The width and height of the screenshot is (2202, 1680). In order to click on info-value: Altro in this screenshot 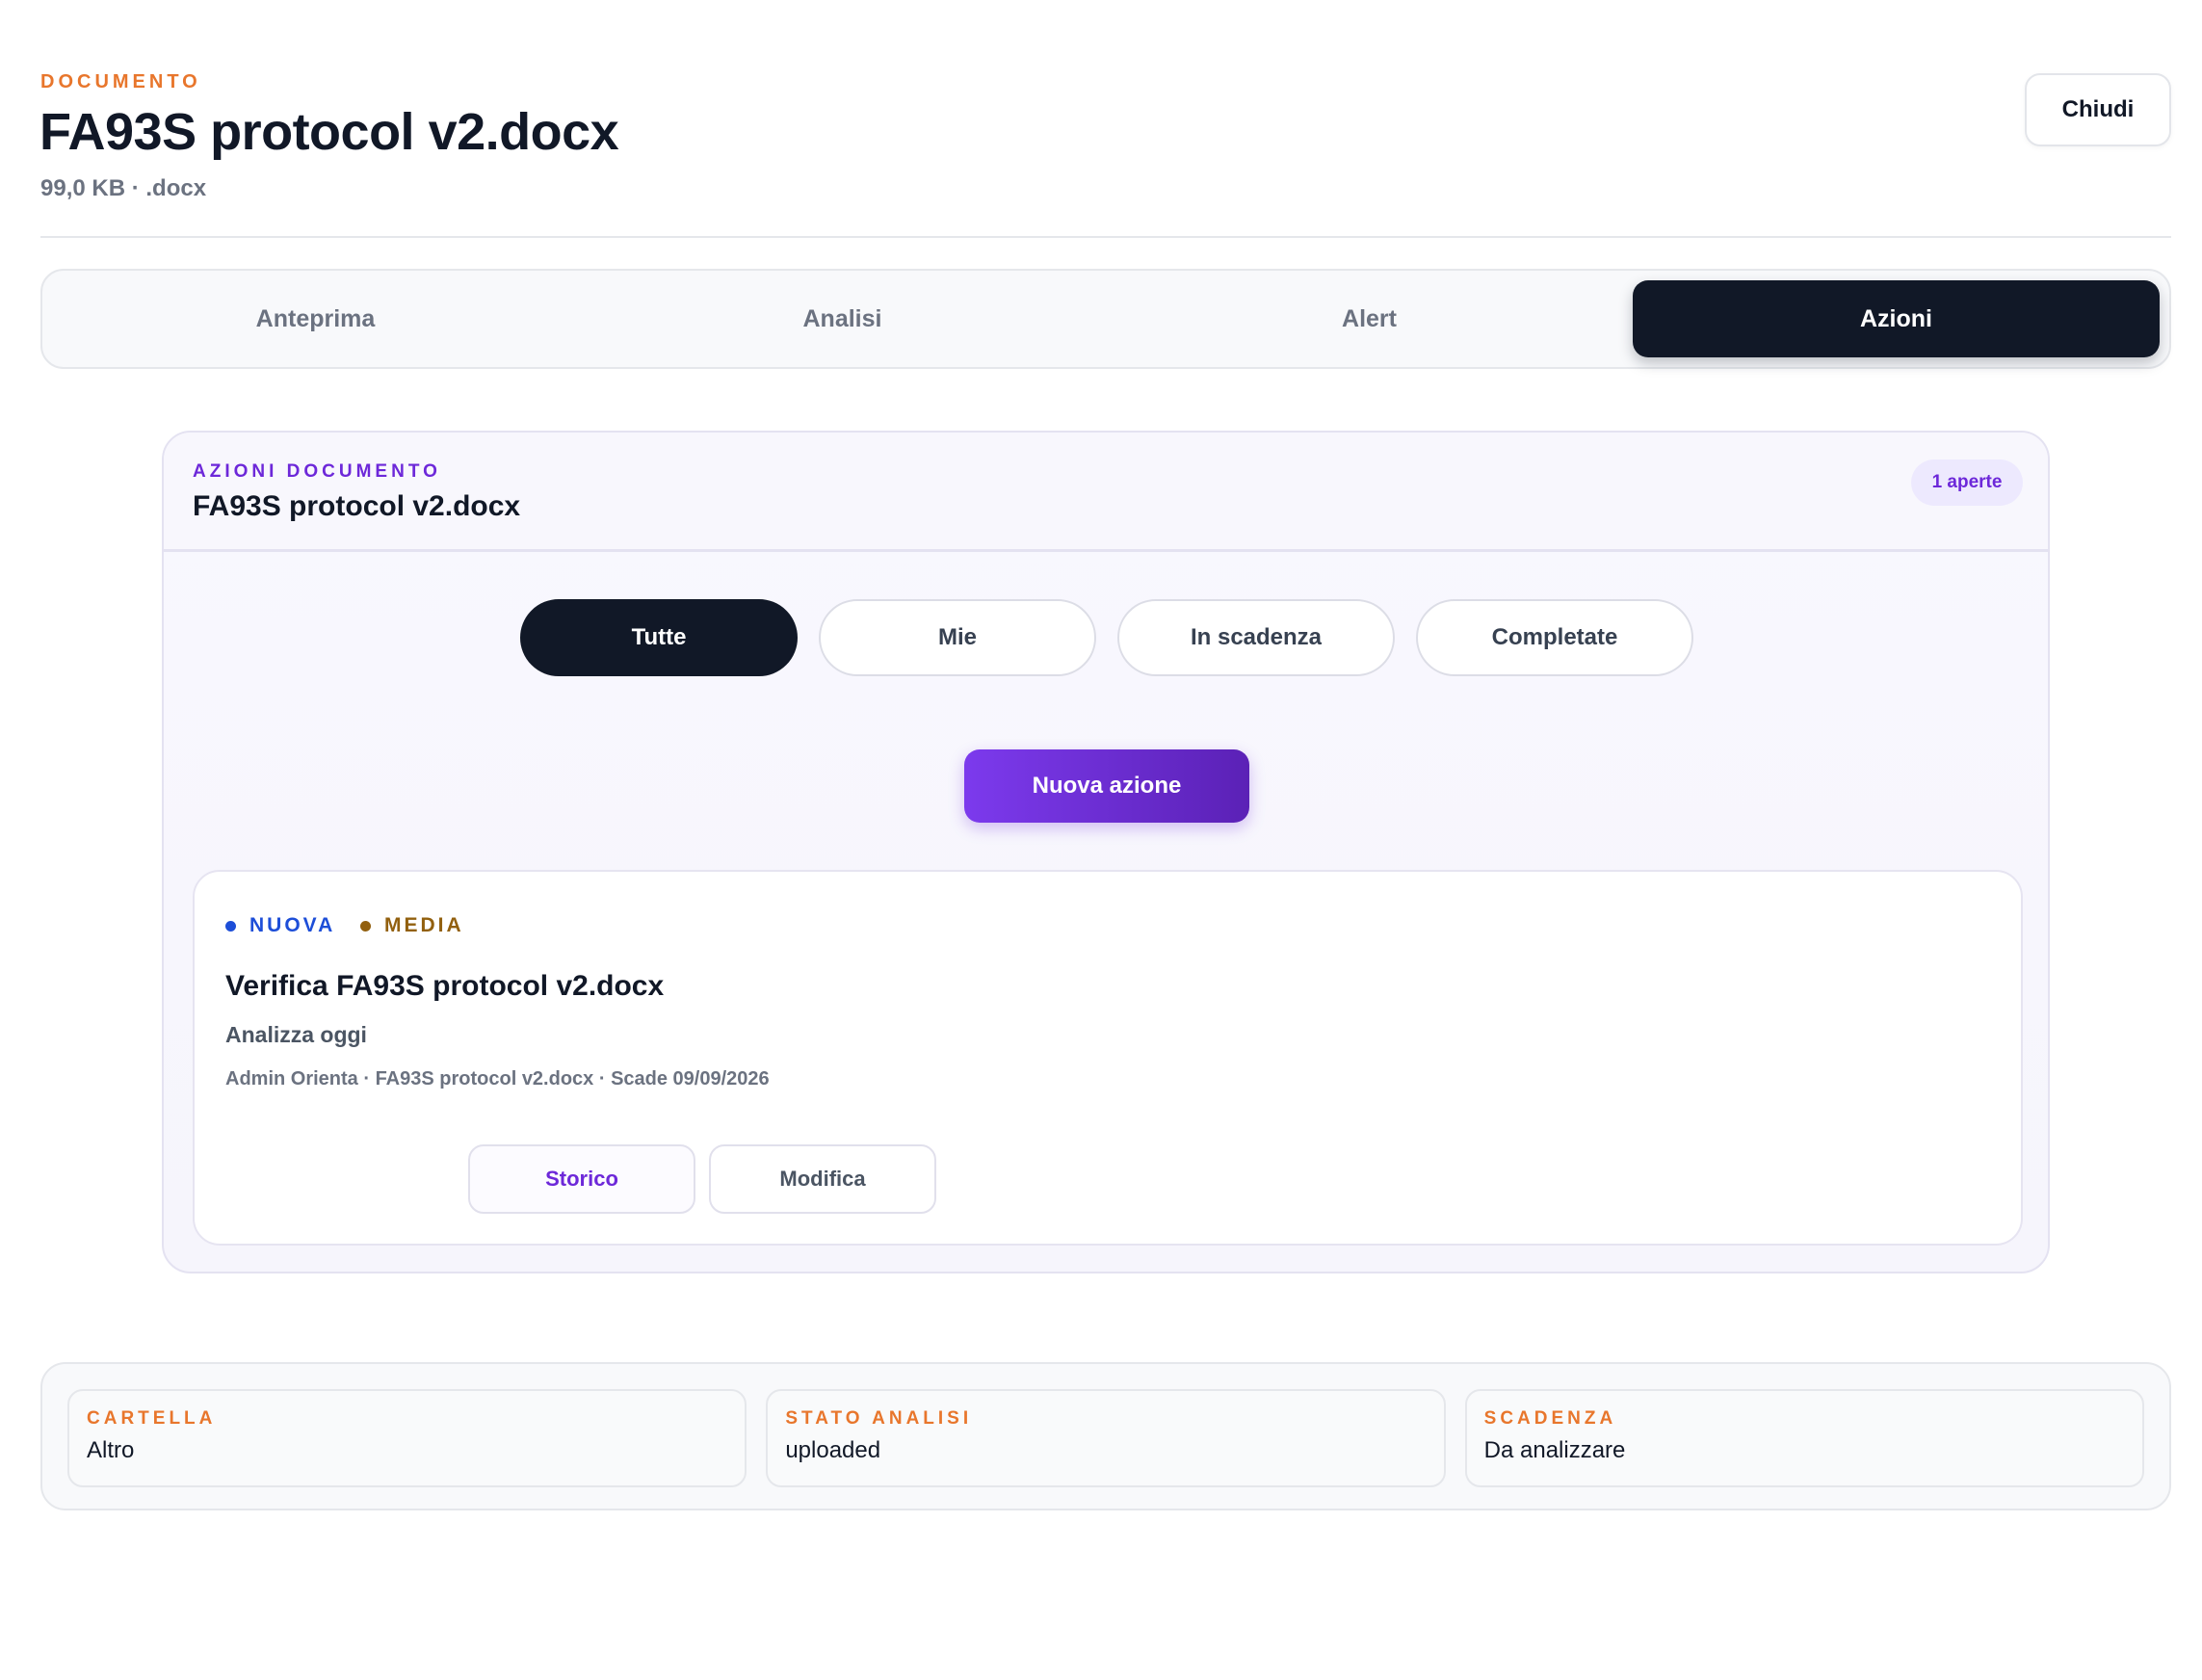, I will do `click(111, 1450)`.